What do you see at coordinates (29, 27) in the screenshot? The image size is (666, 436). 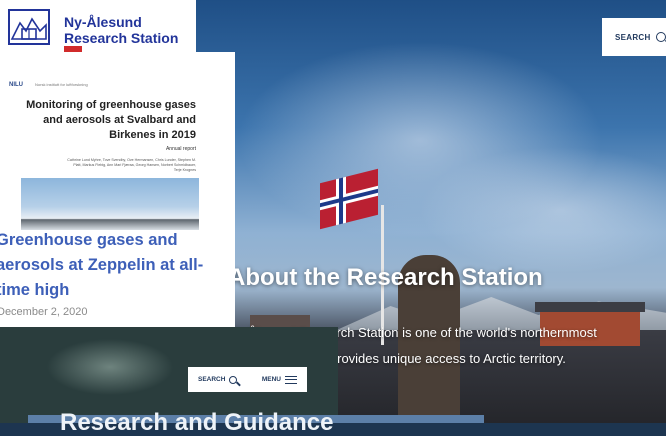 I see `station-logo-icon` at bounding box center [29, 27].